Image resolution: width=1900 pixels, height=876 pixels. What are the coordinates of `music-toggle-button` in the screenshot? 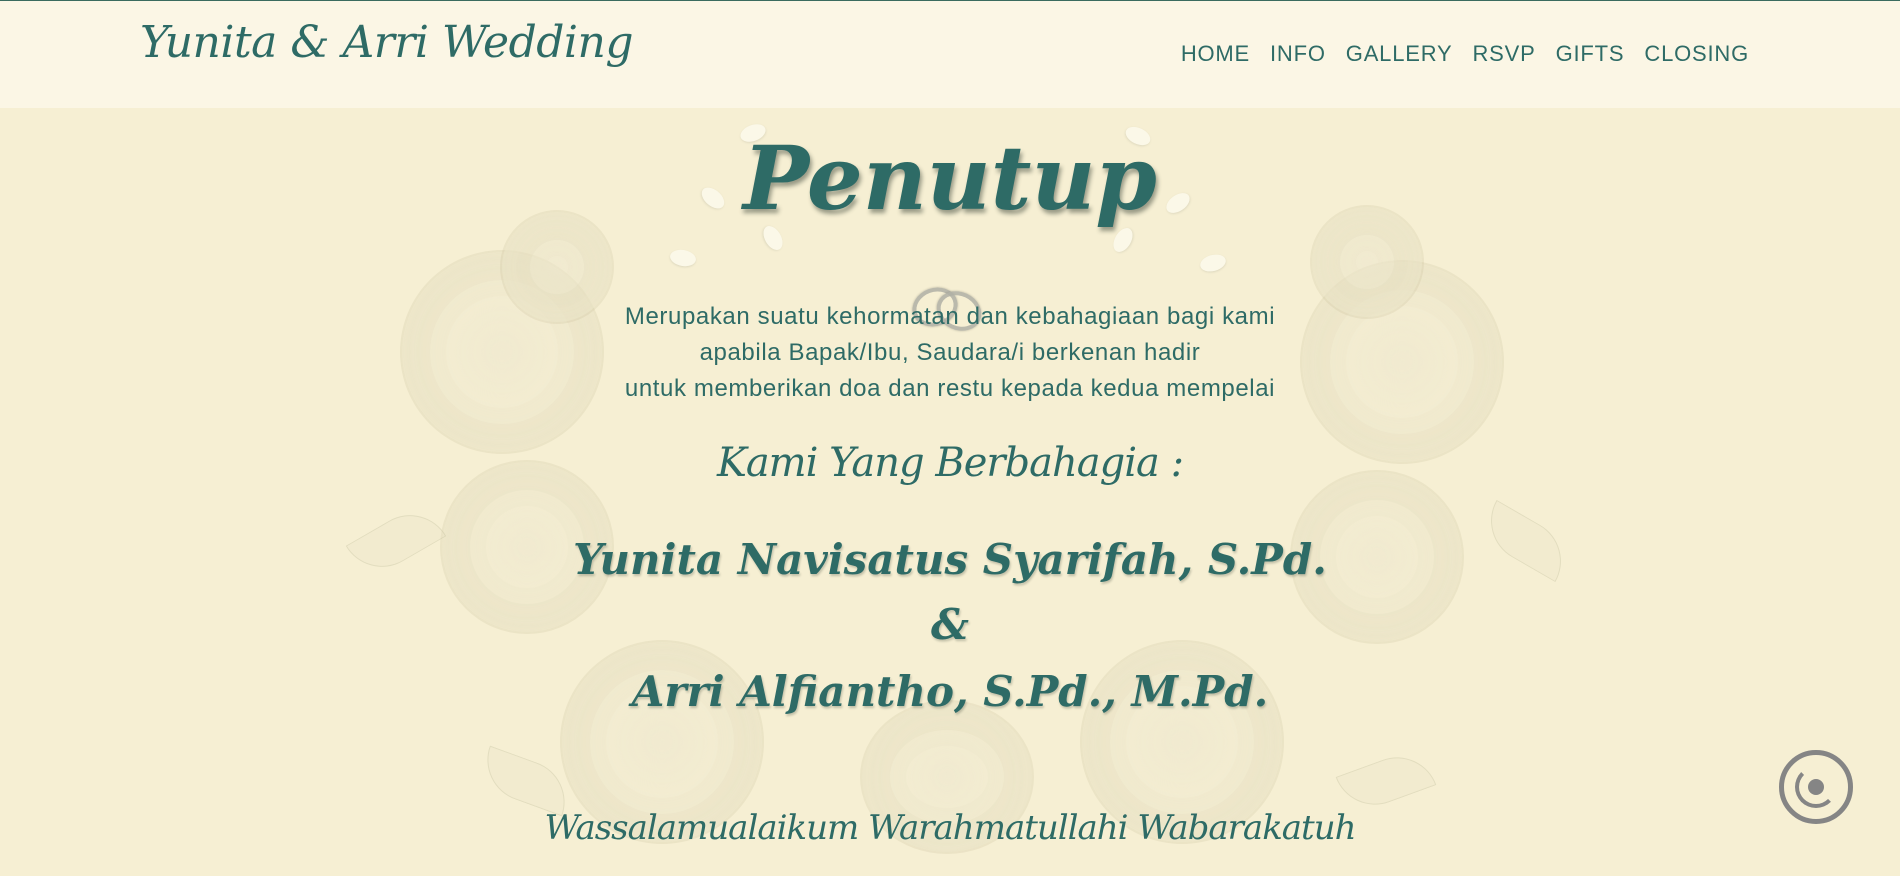 It's located at (1816, 787).